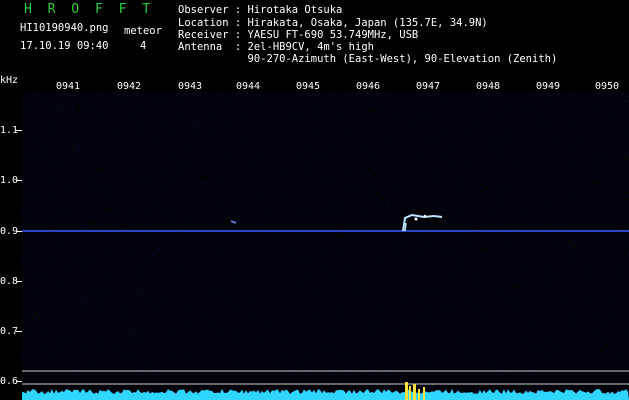 This screenshot has height=400, width=629. What do you see at coordinates (233, 222) in the screenshot?
I see `small-echo` at bounding box center [233, 222].